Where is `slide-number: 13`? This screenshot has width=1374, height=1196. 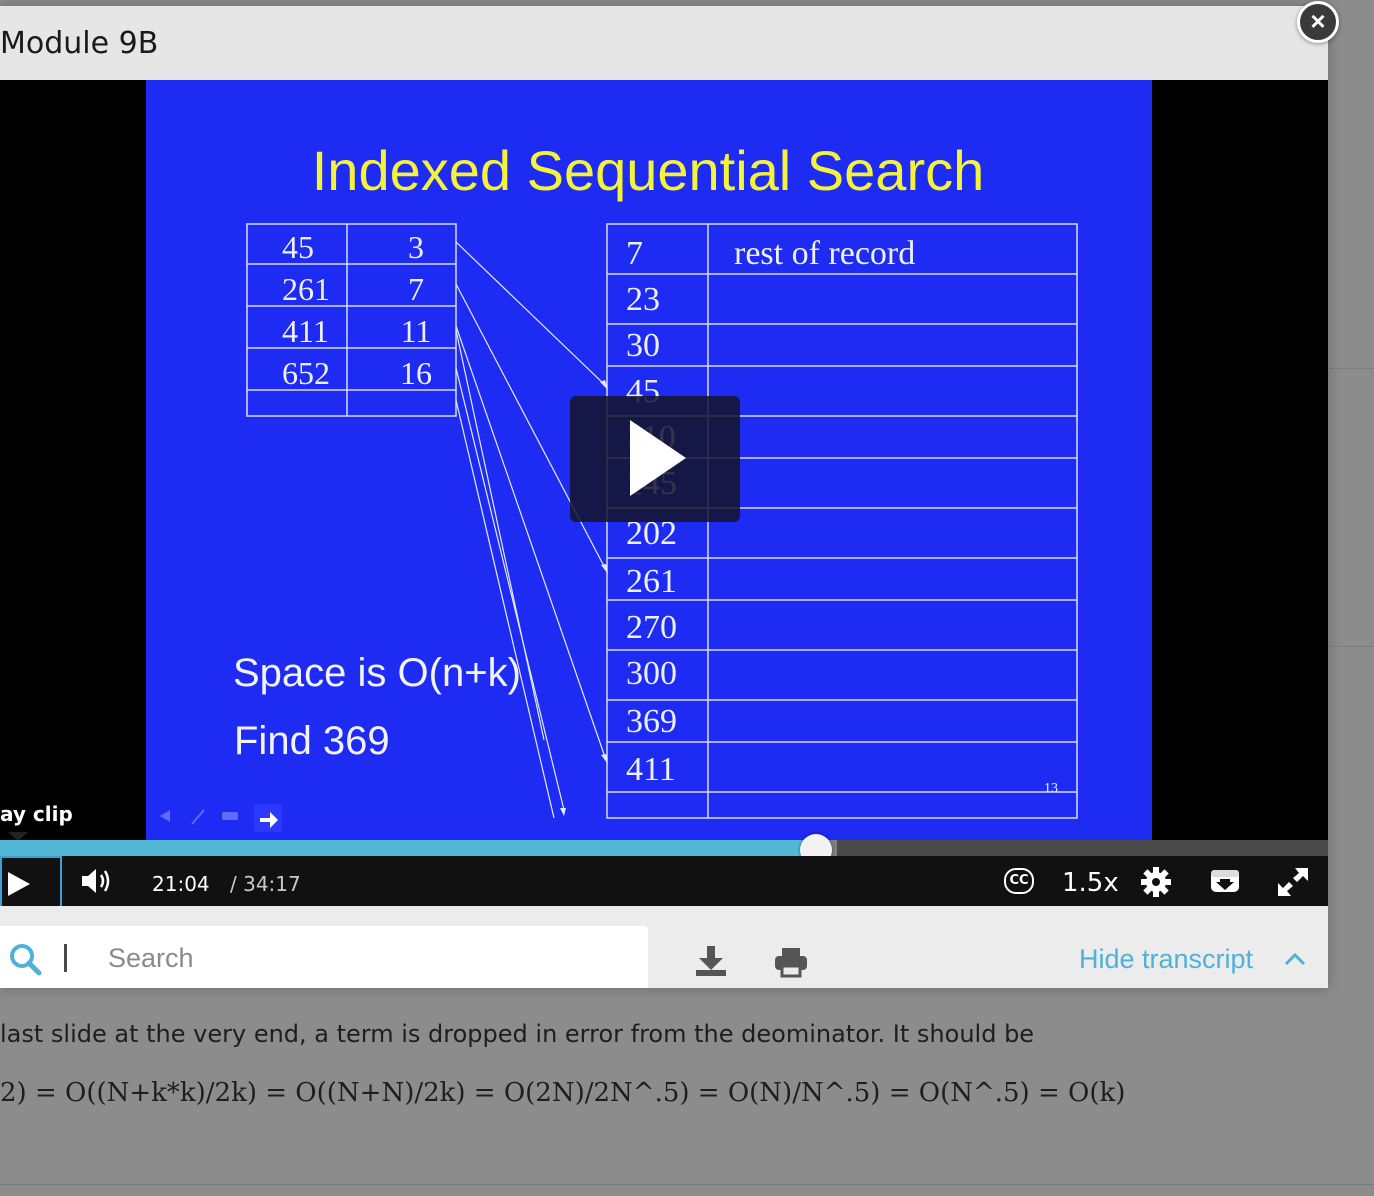 slide-number: 13 is located at coordinates (1051, 788).